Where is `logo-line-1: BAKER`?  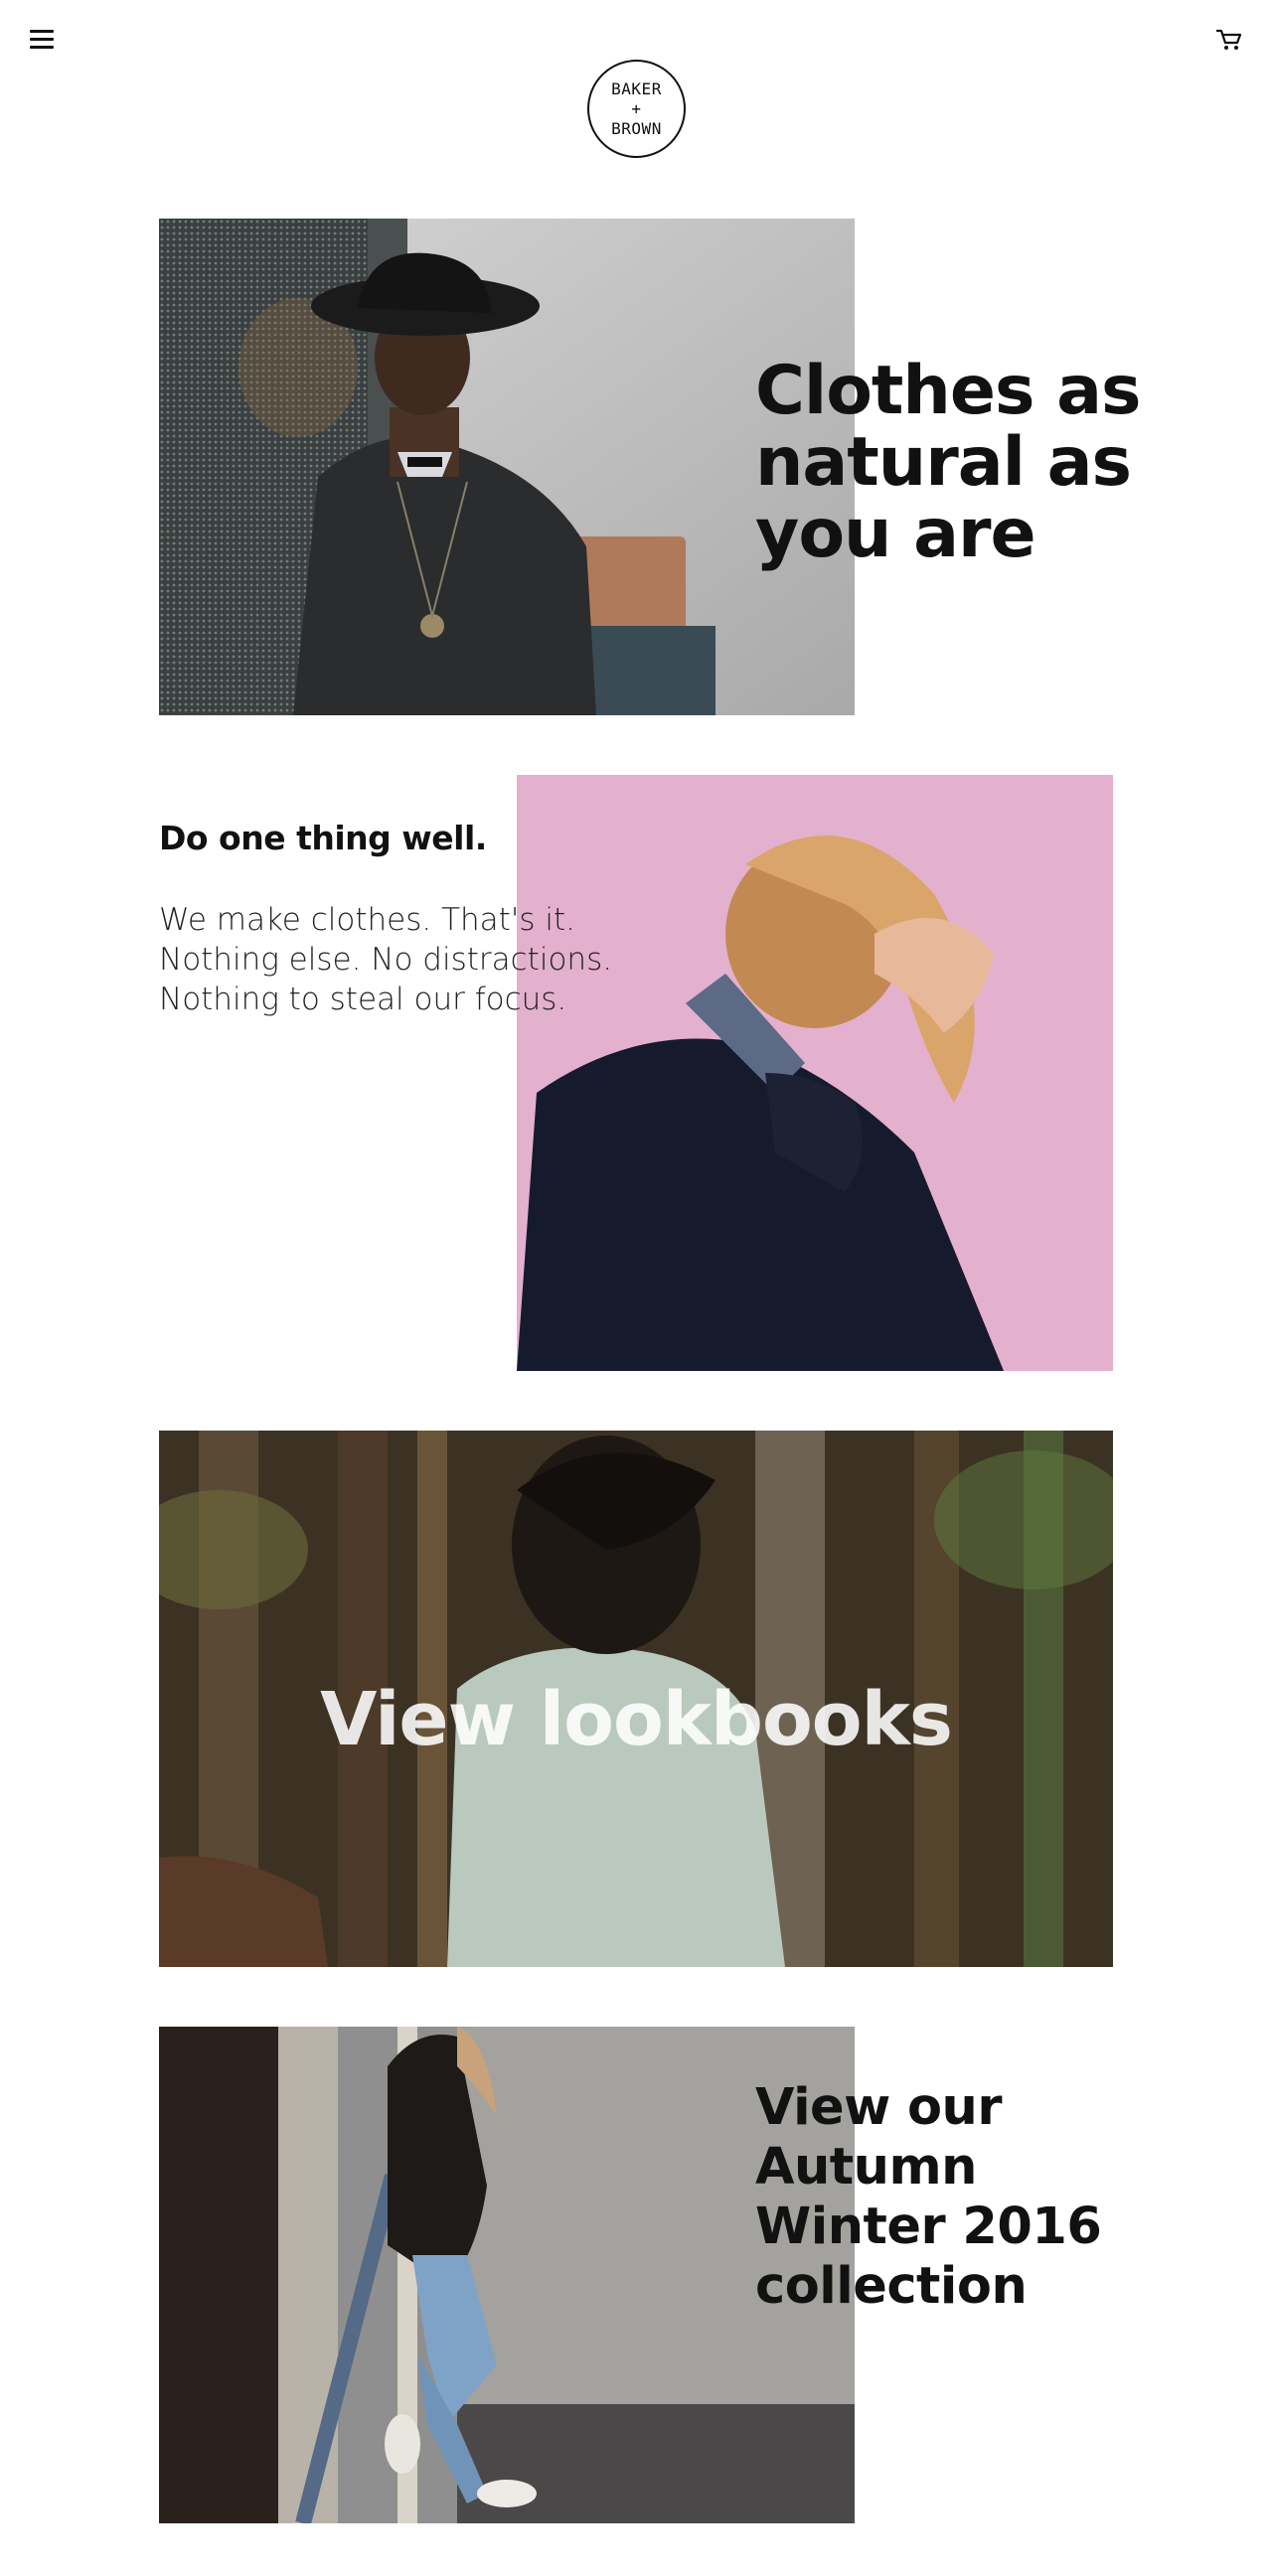
logo-line-1: BAKER is located at coordinates (636, 88).